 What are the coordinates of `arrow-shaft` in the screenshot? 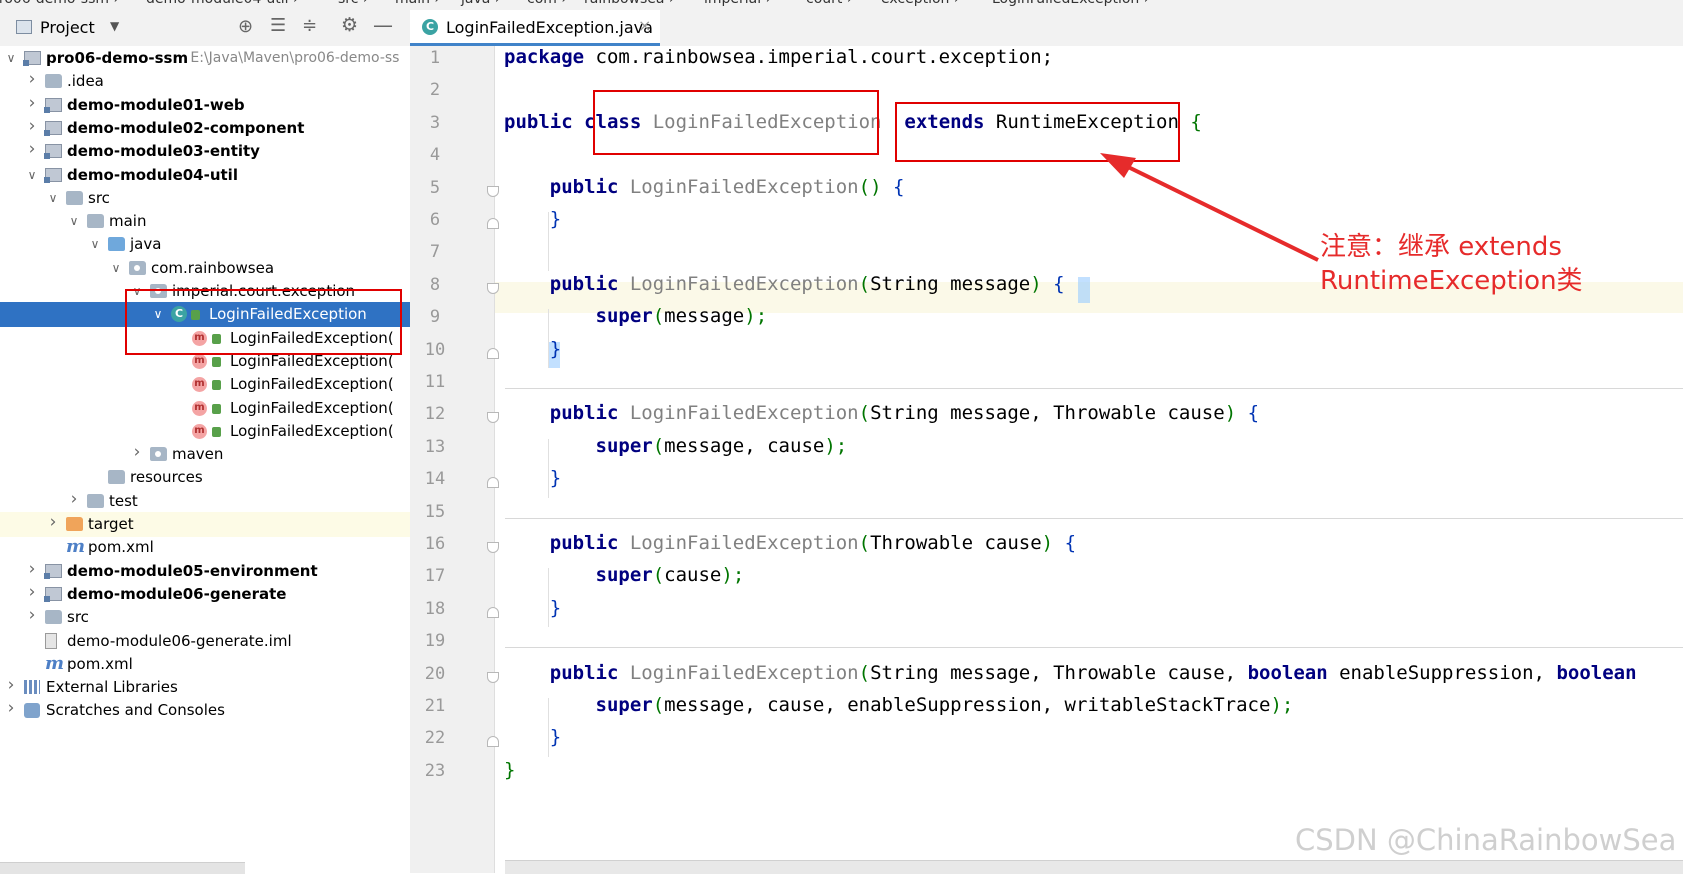 It's located at (1218, 211).